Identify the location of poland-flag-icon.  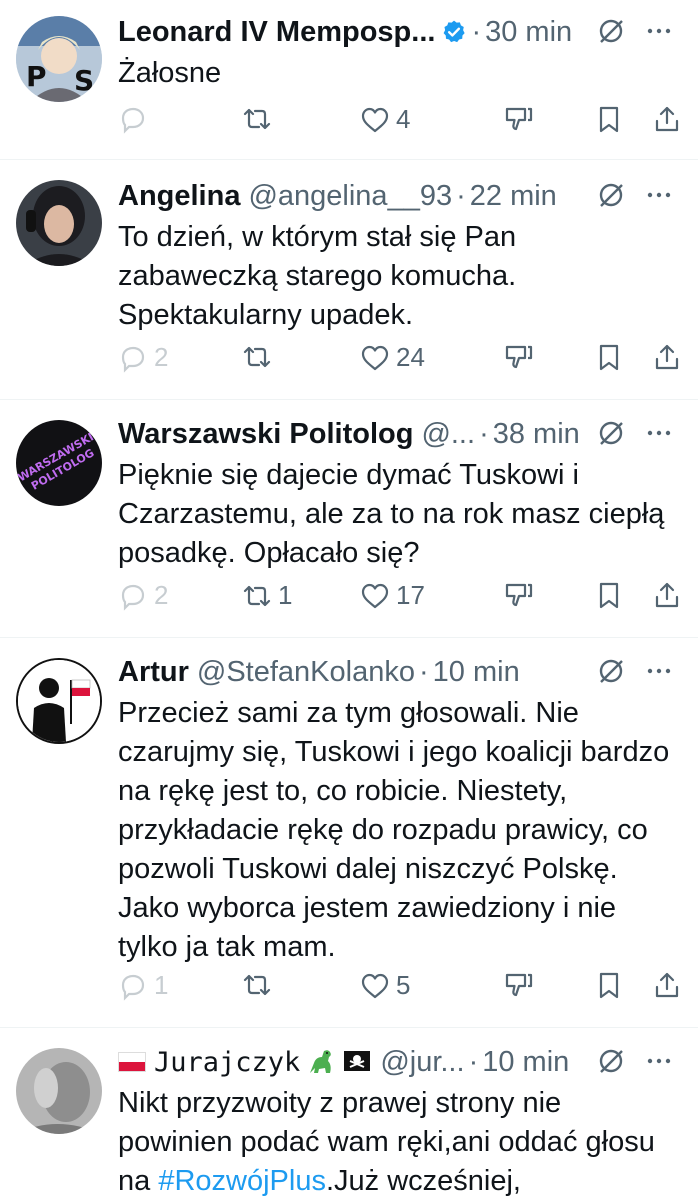
(132, 1062).